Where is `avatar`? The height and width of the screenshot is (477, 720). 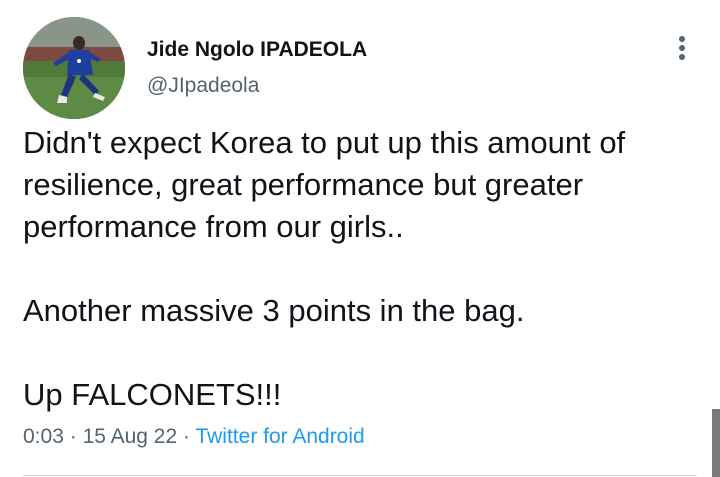 avatar is located at coordinates (74, 68).